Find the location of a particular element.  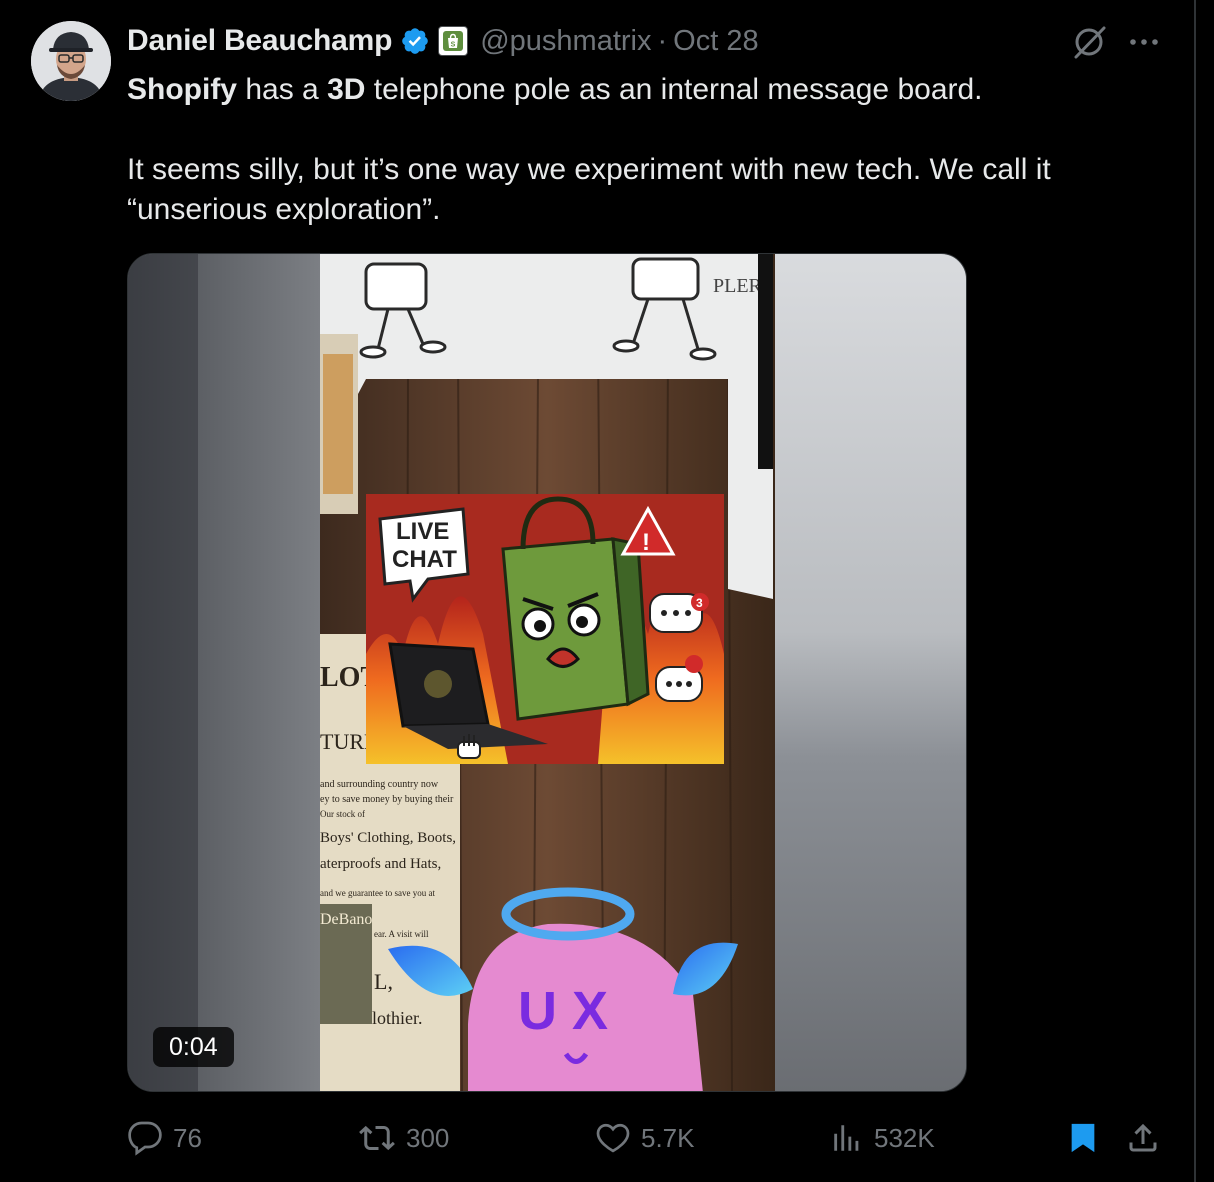

views-count: 532K is located at coordinates (904, 1137).